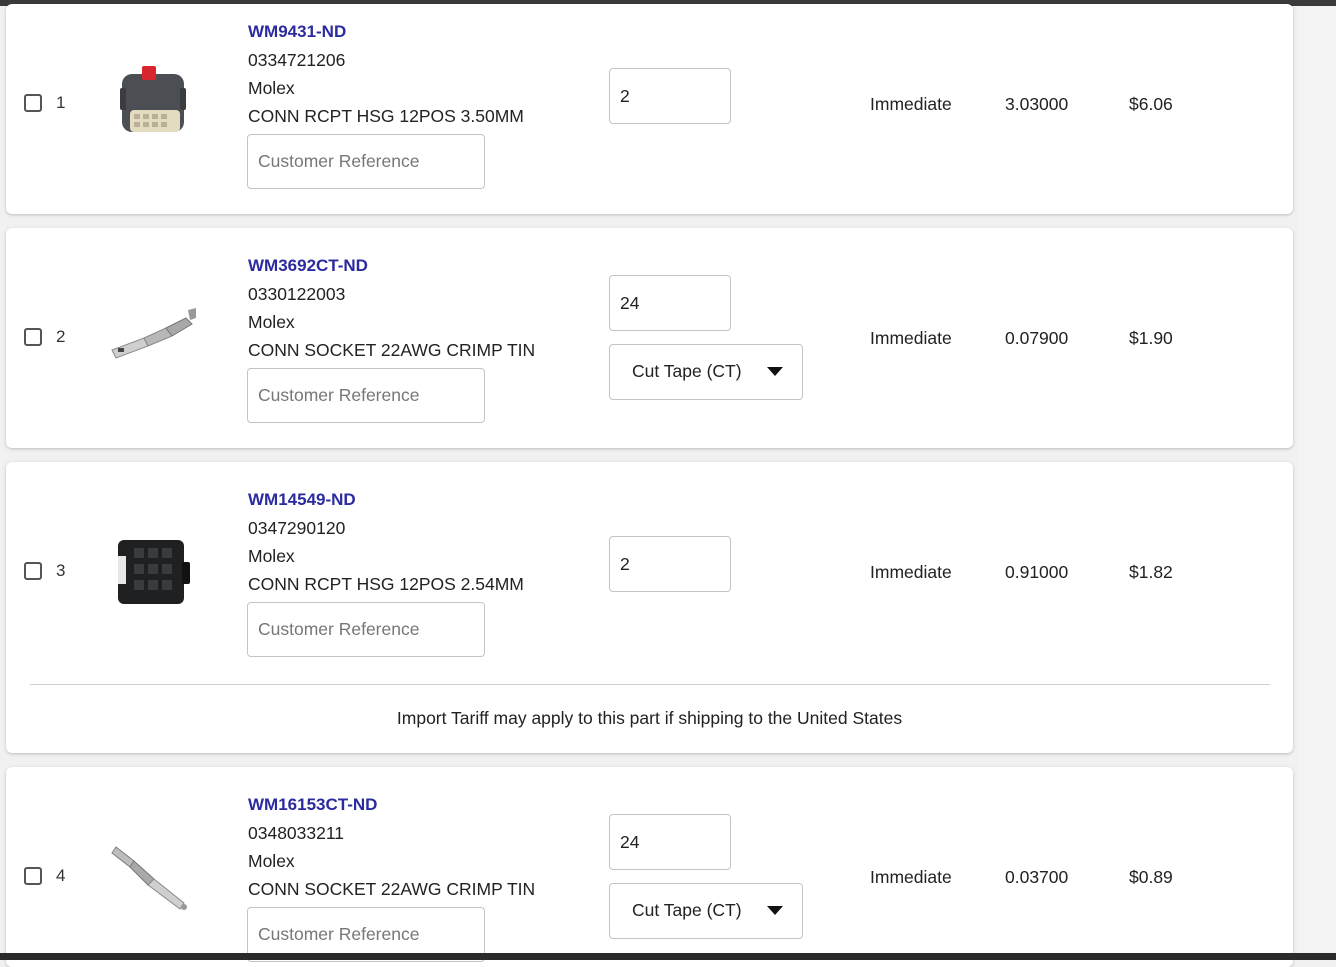 Image resolution: width=1336 pixels, height=967 pixels. What do you see at coordinates (149, 878) in the screenshot?
I see `crimp-pin-icon` at bounding box center [149, 878].